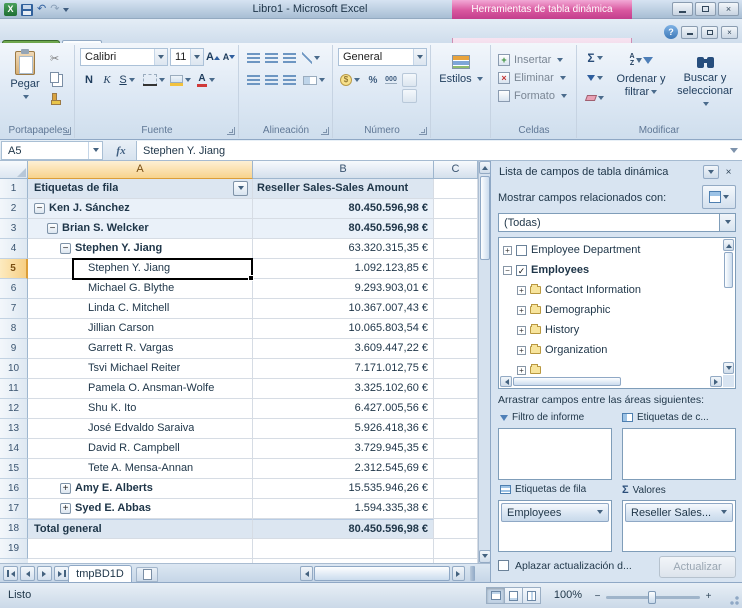 The image size is (742, 608). Describe the element at coordinates (62, 97) in the screenshot. I see `format-painter-button` at that location.